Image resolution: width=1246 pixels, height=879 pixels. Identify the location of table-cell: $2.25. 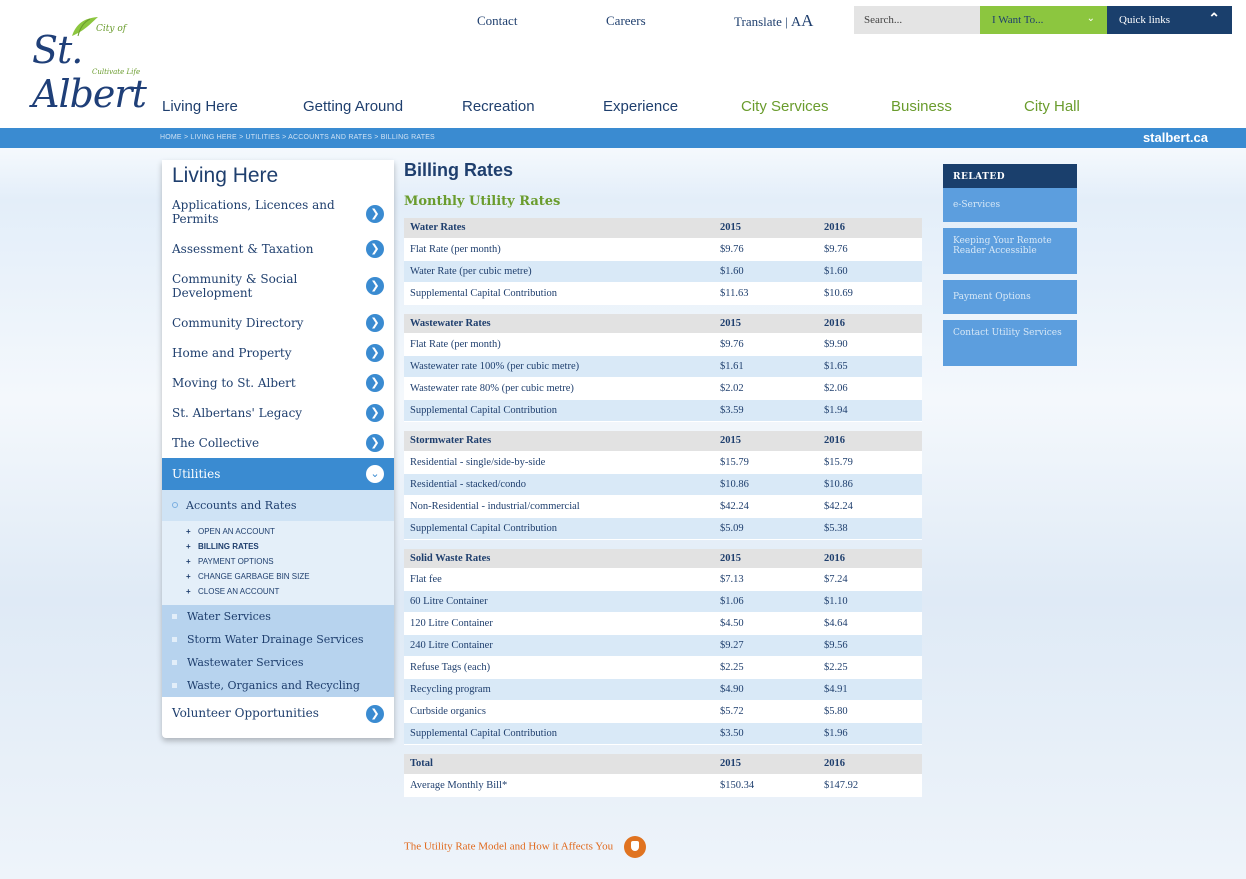
(870, 667).